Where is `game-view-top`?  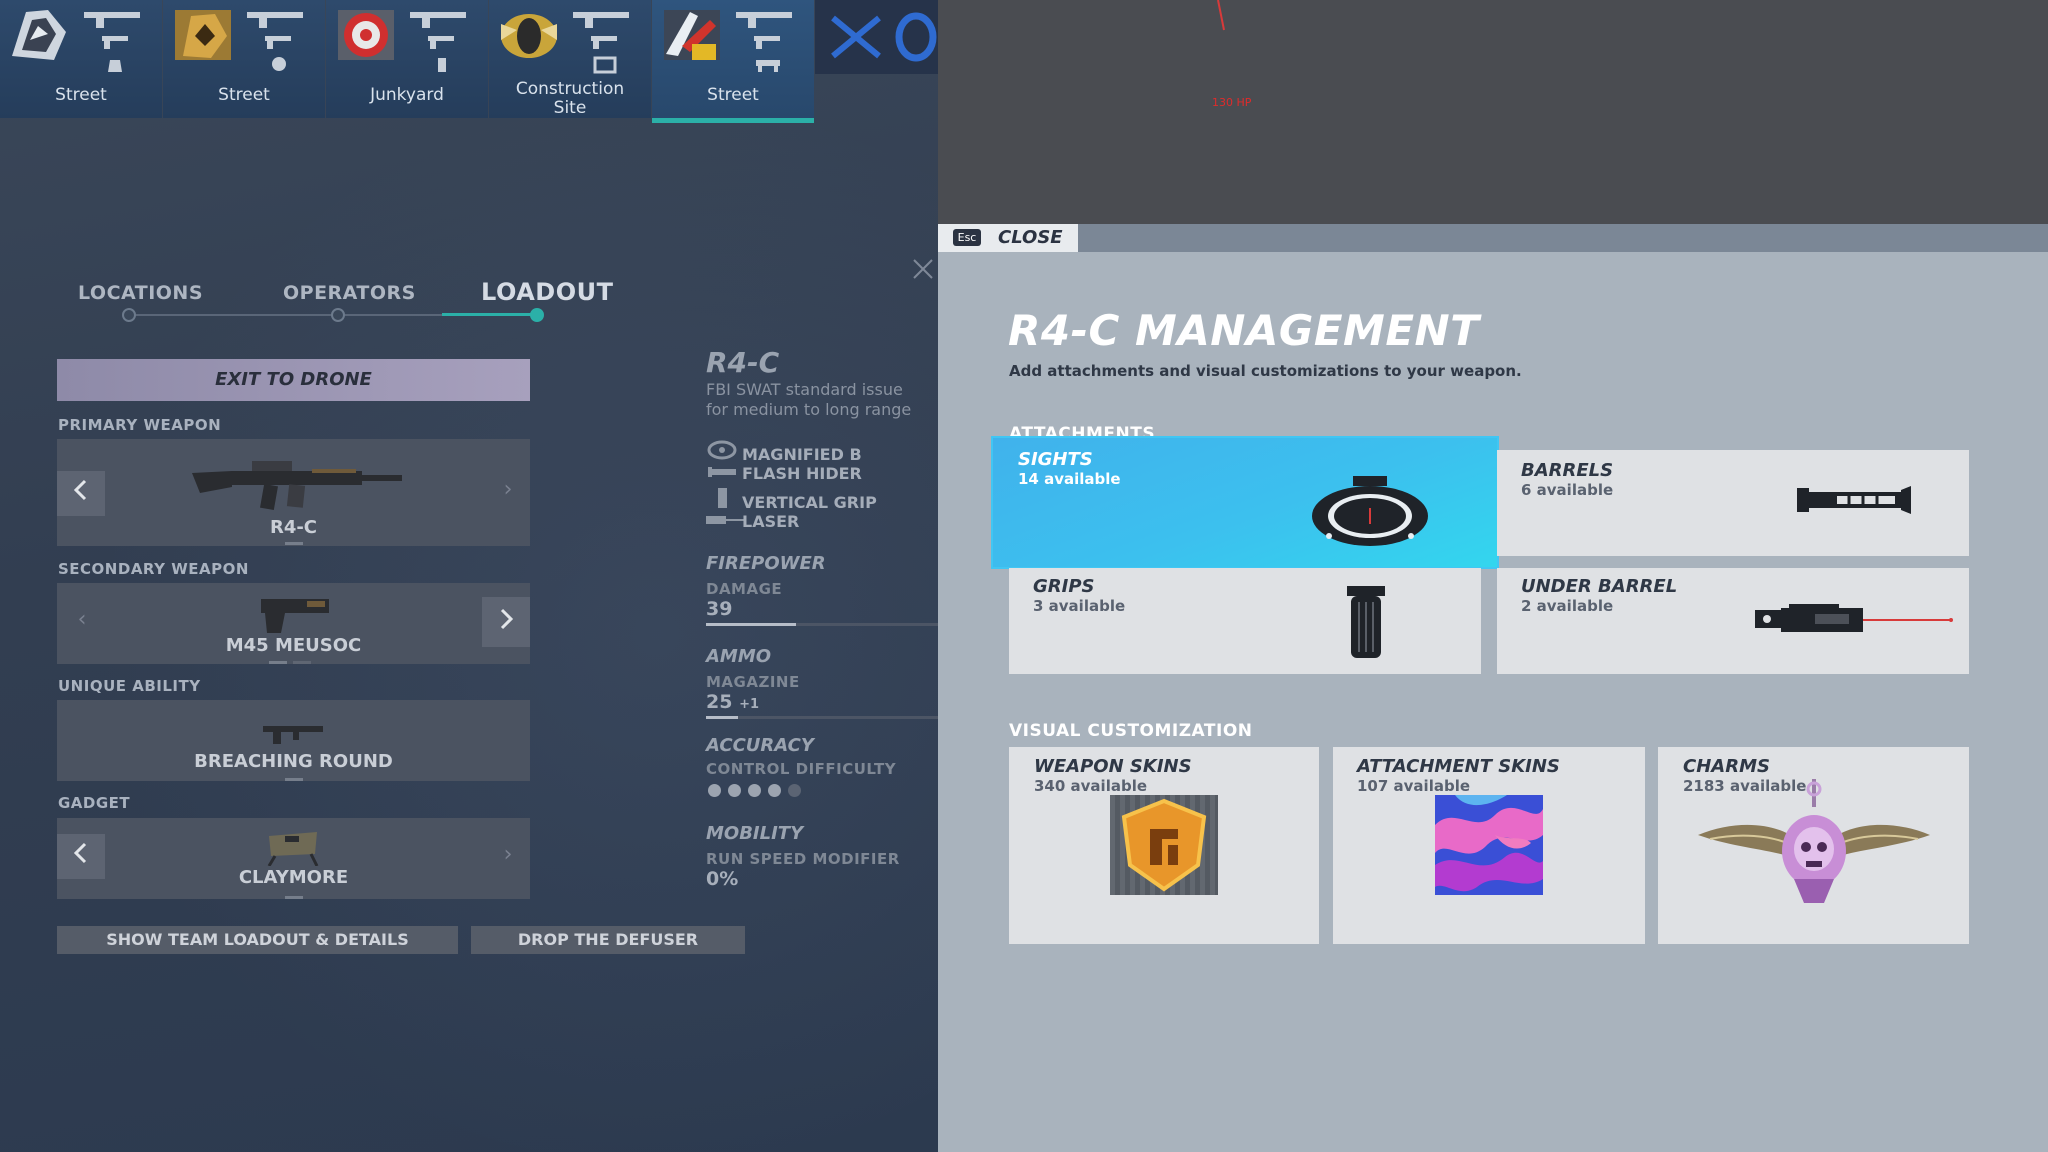 game-view-top is located at coordinates (1493, 112).